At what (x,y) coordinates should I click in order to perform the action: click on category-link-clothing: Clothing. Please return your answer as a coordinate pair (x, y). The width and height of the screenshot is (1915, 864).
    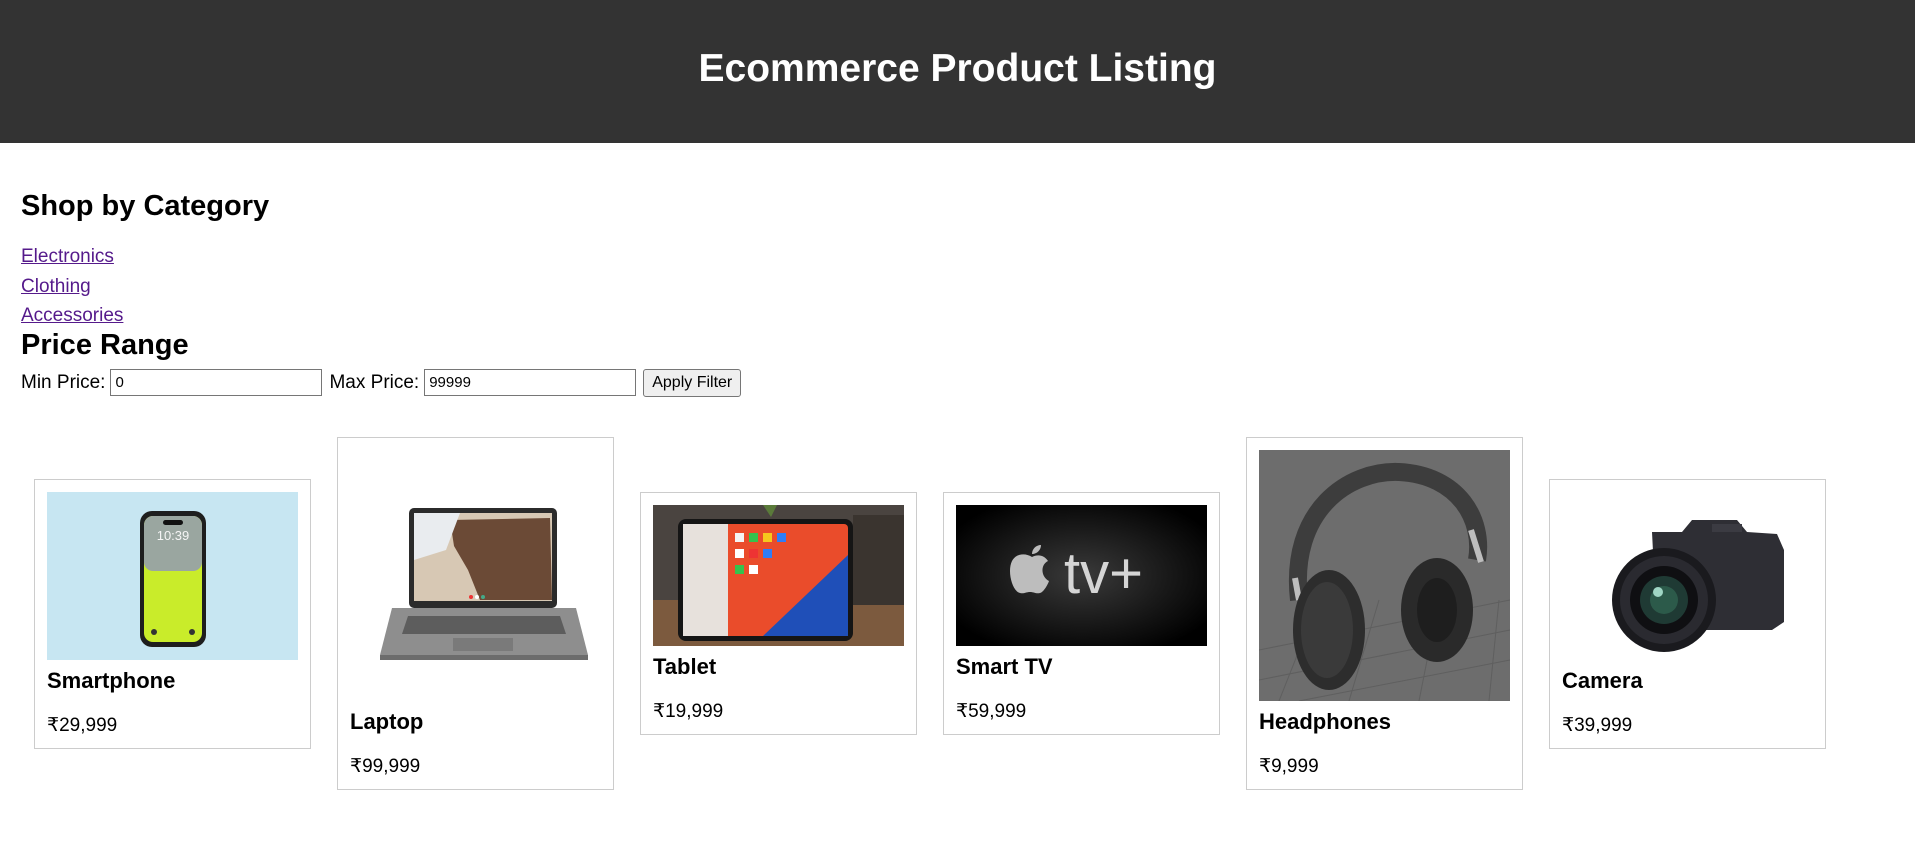
    Looking at the image, I should click on (957, 287).